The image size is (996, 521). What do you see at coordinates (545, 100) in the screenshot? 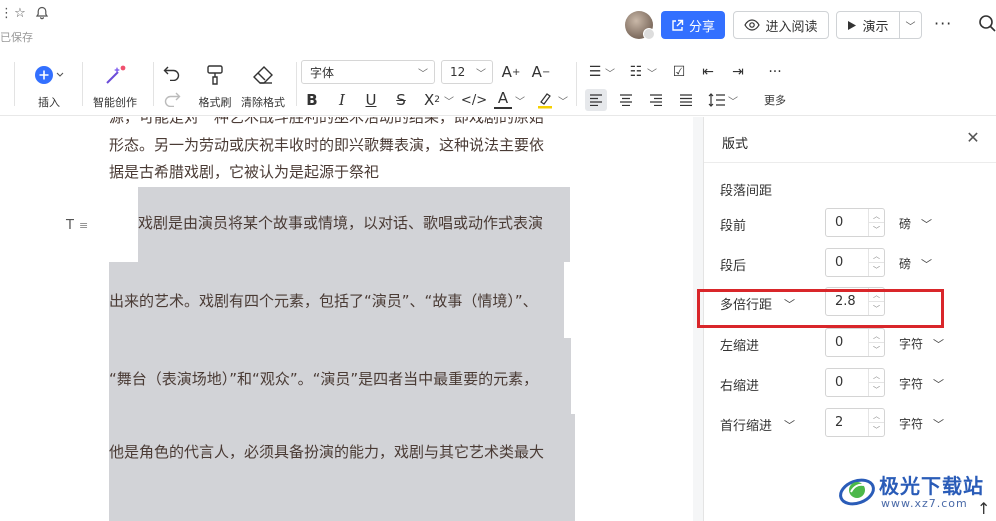
I see `highlight-icon` at bounding box center [545, 100].